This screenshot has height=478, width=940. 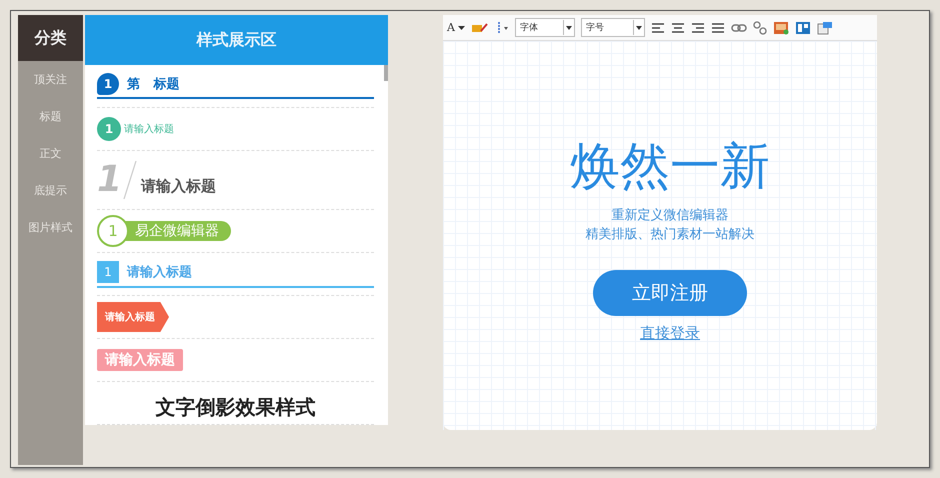 What do you see at coordinates (140, 360) in the screenshot?
I see `title-tag: 请输入标题` at bounding box center [140, 360].